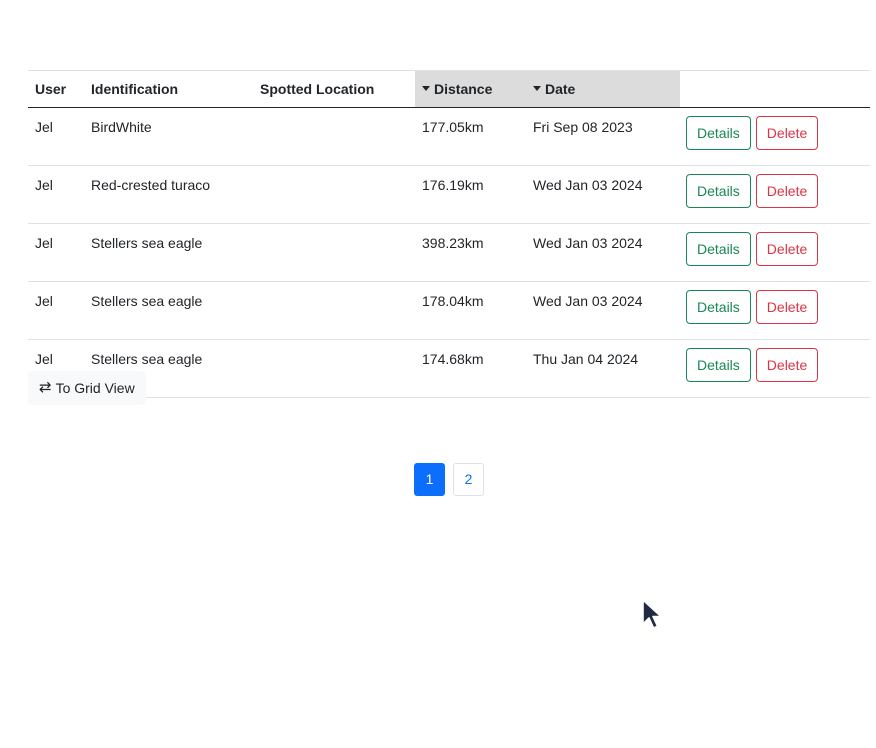 This screenshot has width=876, height=748. Describe the element at coordinates (470, 310) in the screenshot. I see `cell-distance: 178.04km` at that location.